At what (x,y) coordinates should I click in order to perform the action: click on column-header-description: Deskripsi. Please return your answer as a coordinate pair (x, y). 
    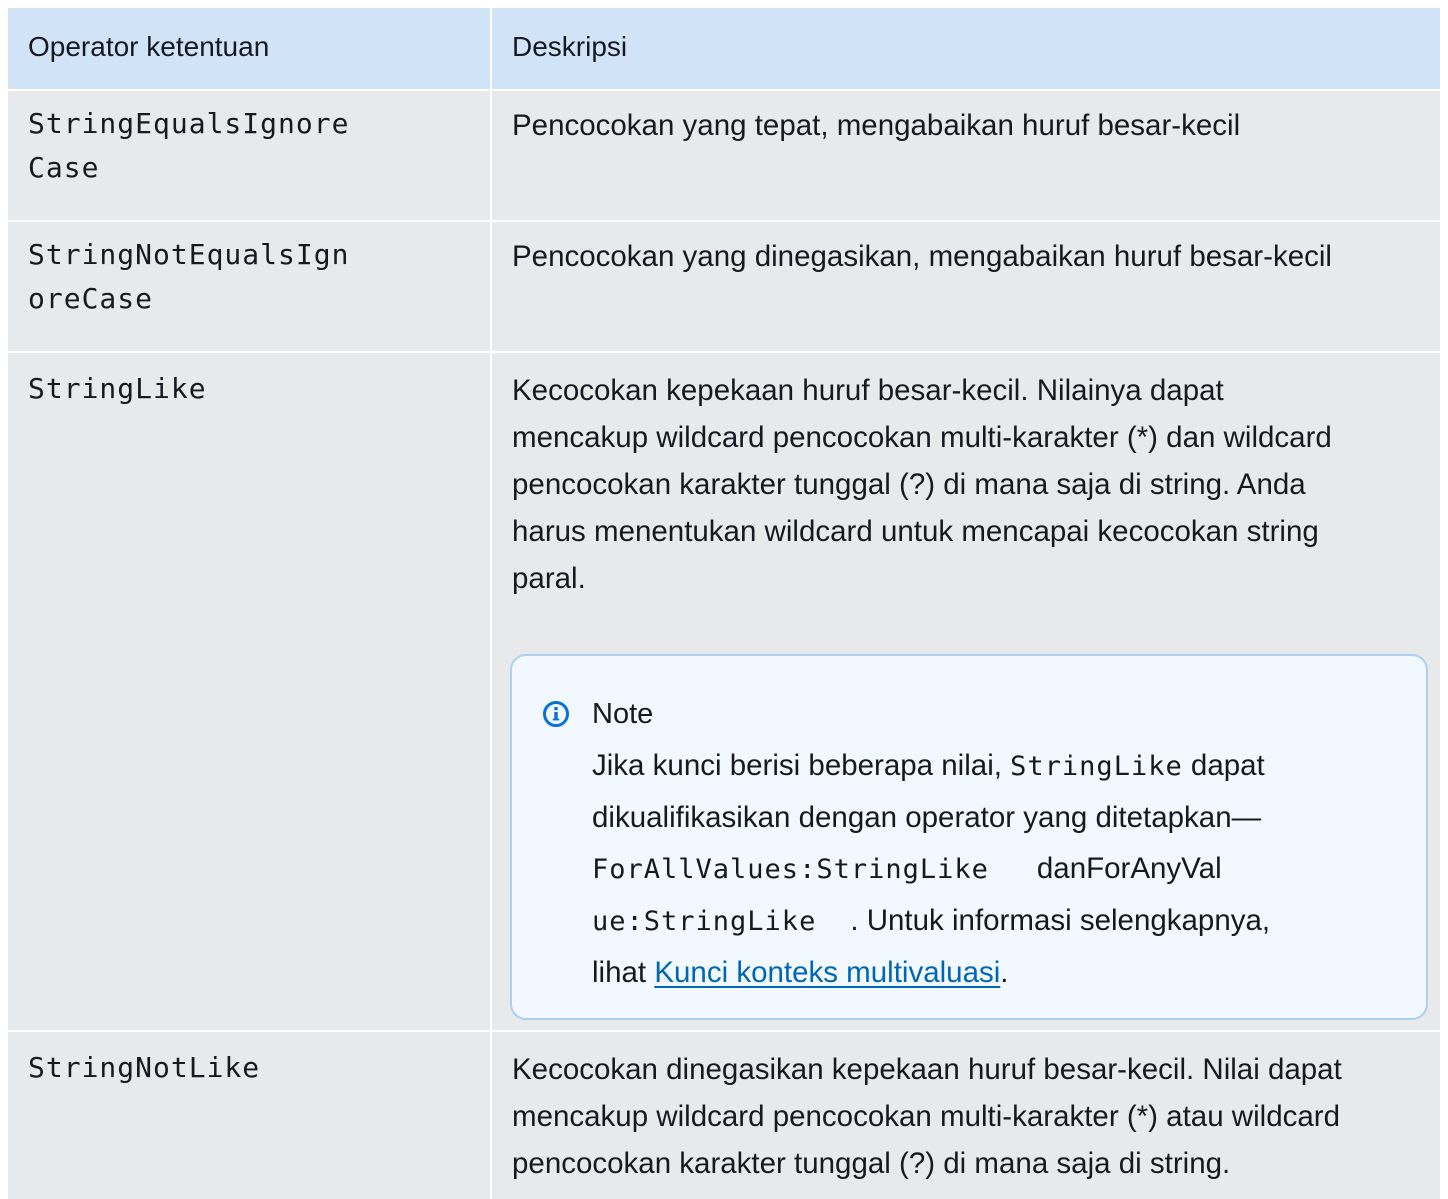
    Looking at the image, I should click on (570, 46).